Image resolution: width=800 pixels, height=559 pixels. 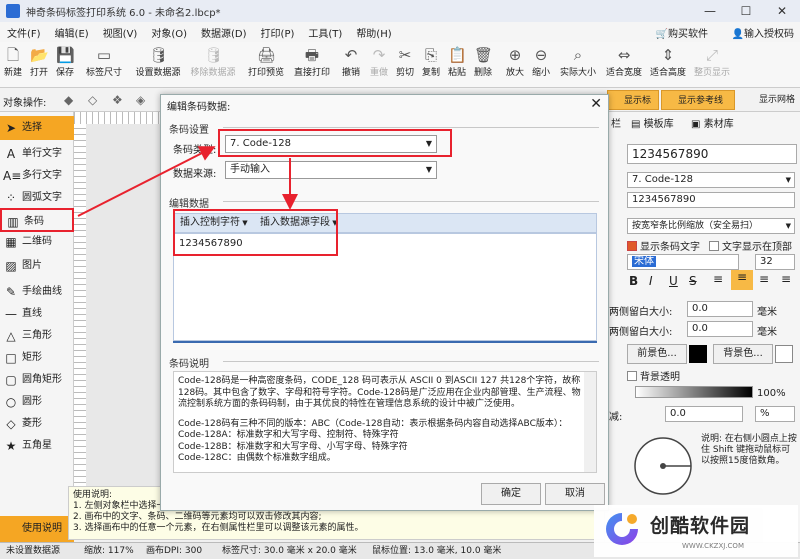 What do you see at coordinates (224, 32) in the screenshot?
I see `menu-datasource: 数据源(D)` at bounding box center [224, 32].